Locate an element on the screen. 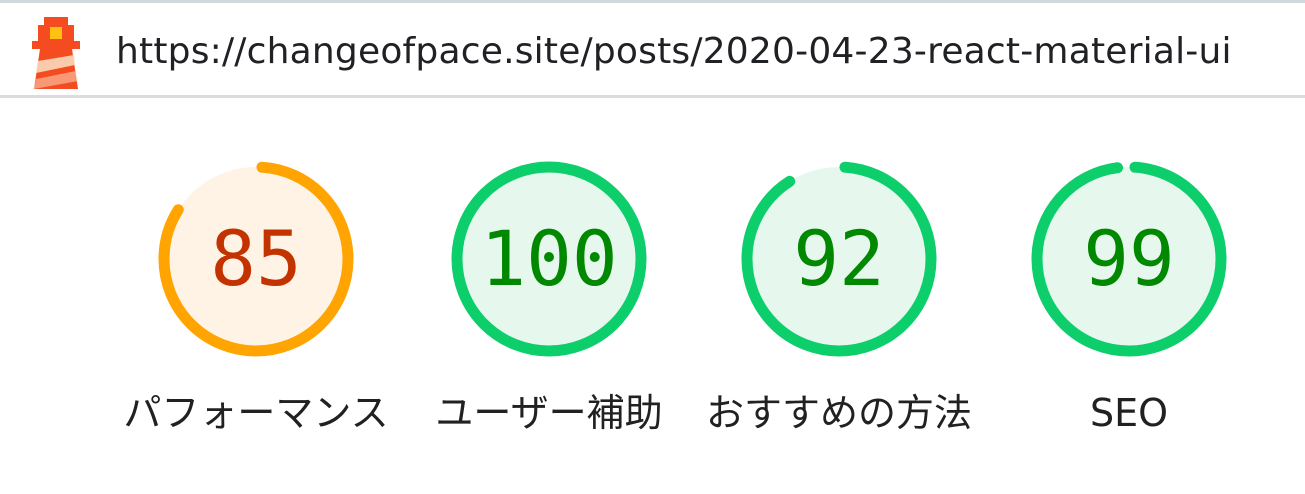 The width and height of the screenshot is (1305, 494). best-practices-score: 92 is located at coordinates (839, 258).